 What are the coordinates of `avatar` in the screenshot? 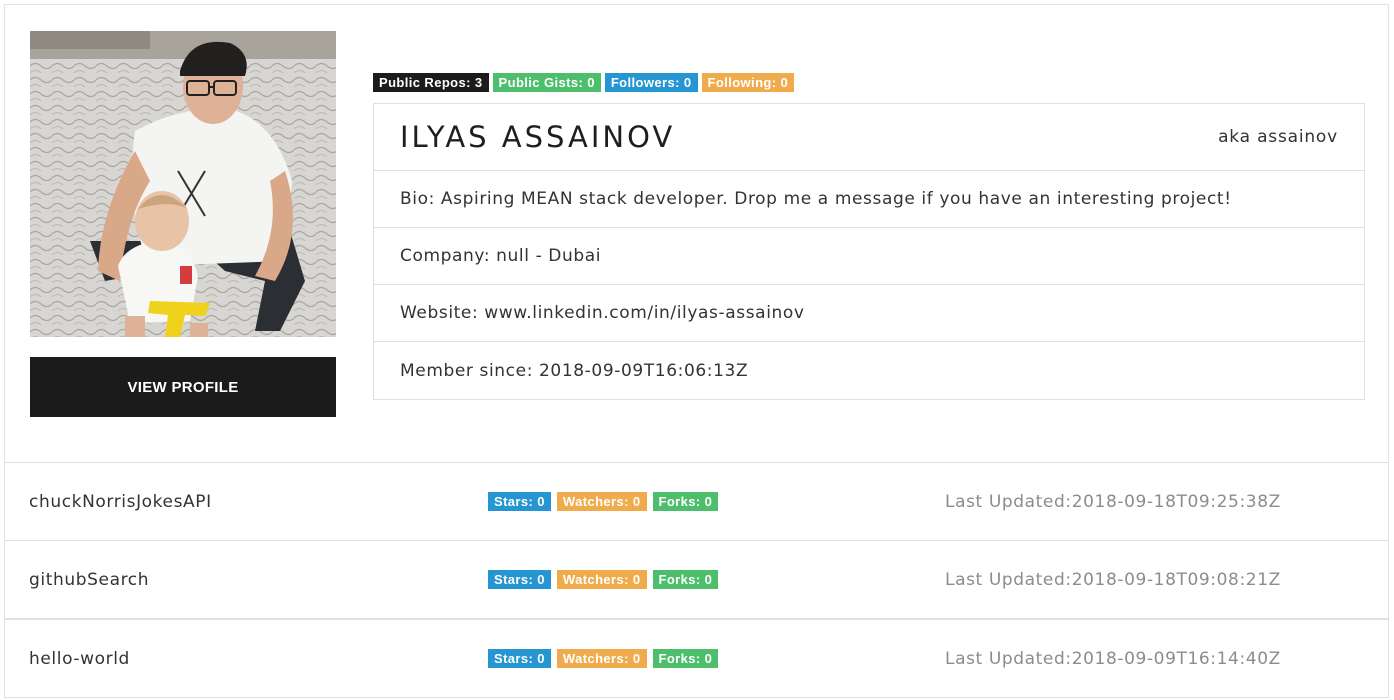 It's located at (183, 184).